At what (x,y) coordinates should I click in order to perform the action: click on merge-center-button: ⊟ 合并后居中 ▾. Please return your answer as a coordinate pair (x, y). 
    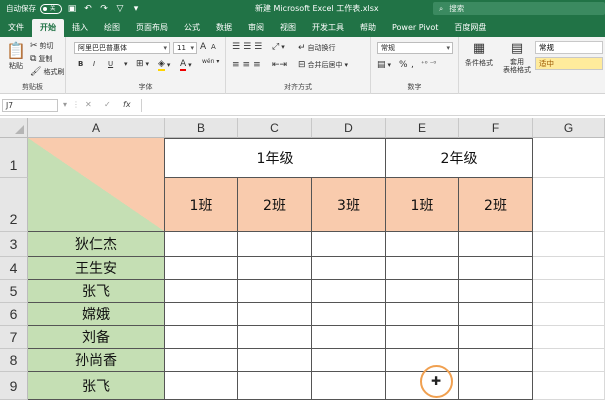
    Looking at the image, I should click on (323, 65).